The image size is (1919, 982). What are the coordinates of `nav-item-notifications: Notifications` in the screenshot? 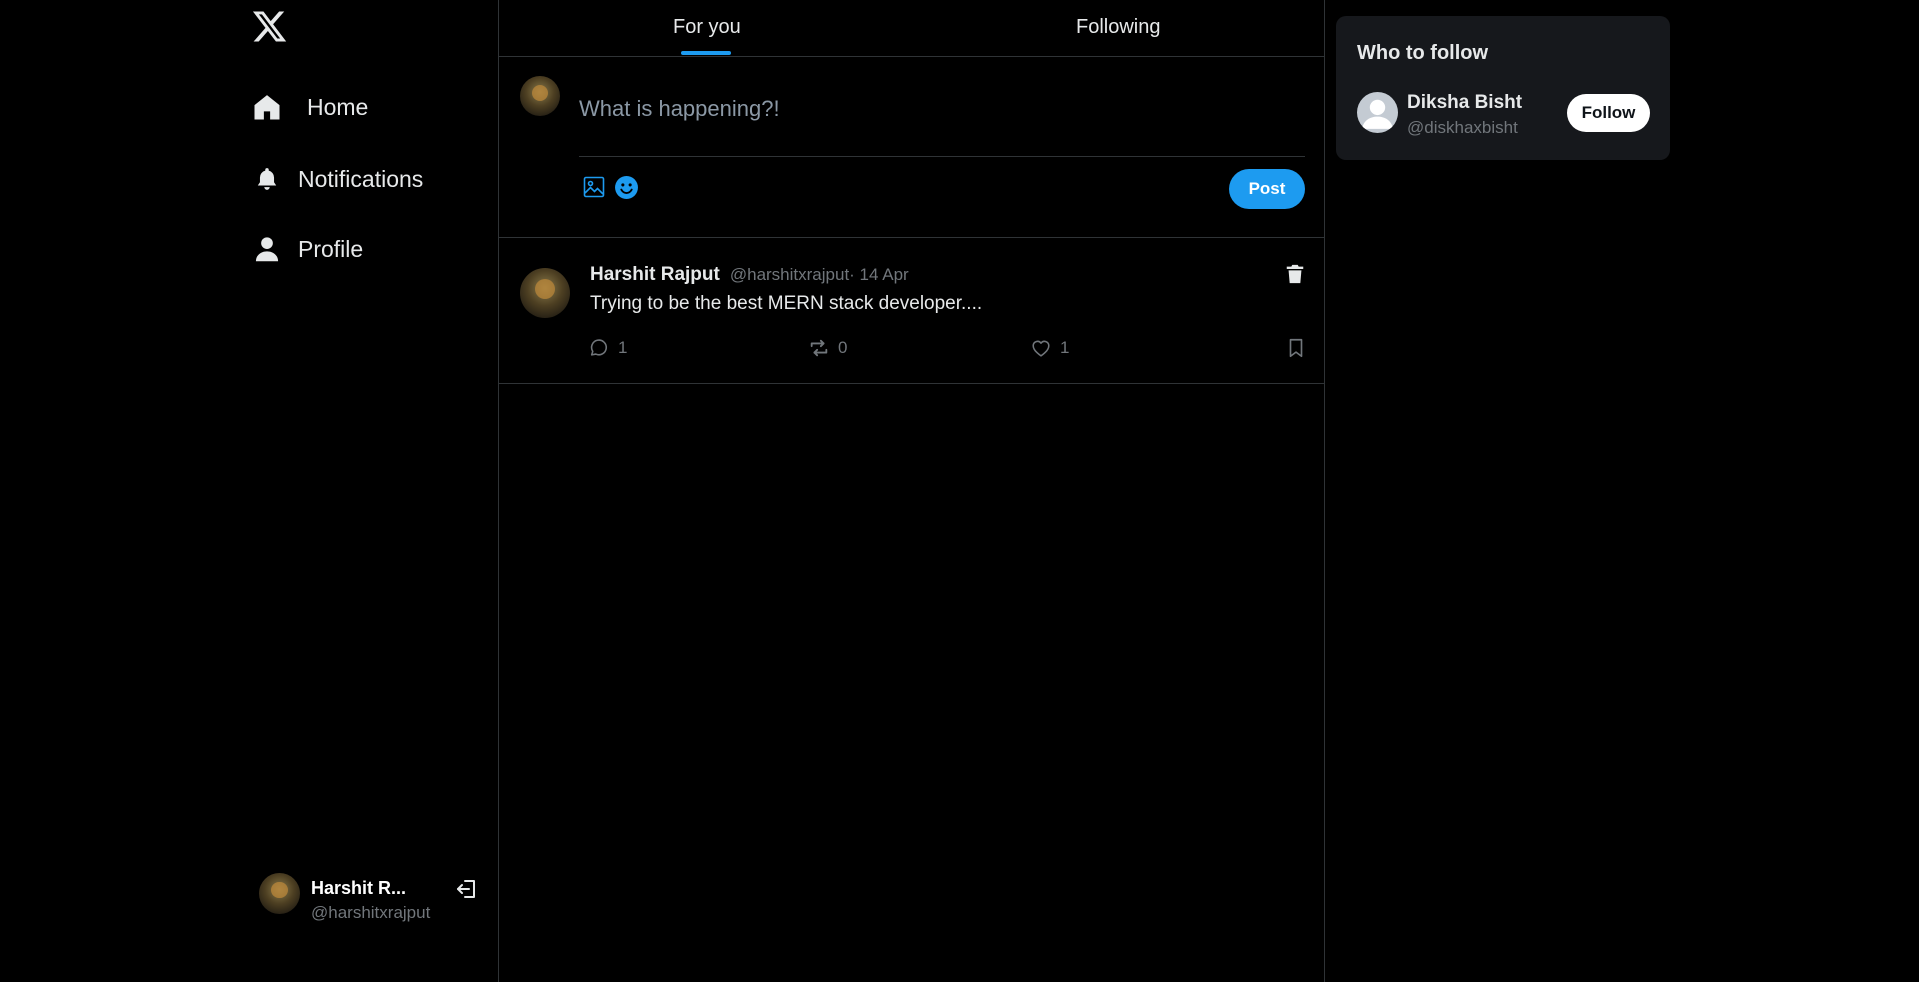 It's located at (337, 179).